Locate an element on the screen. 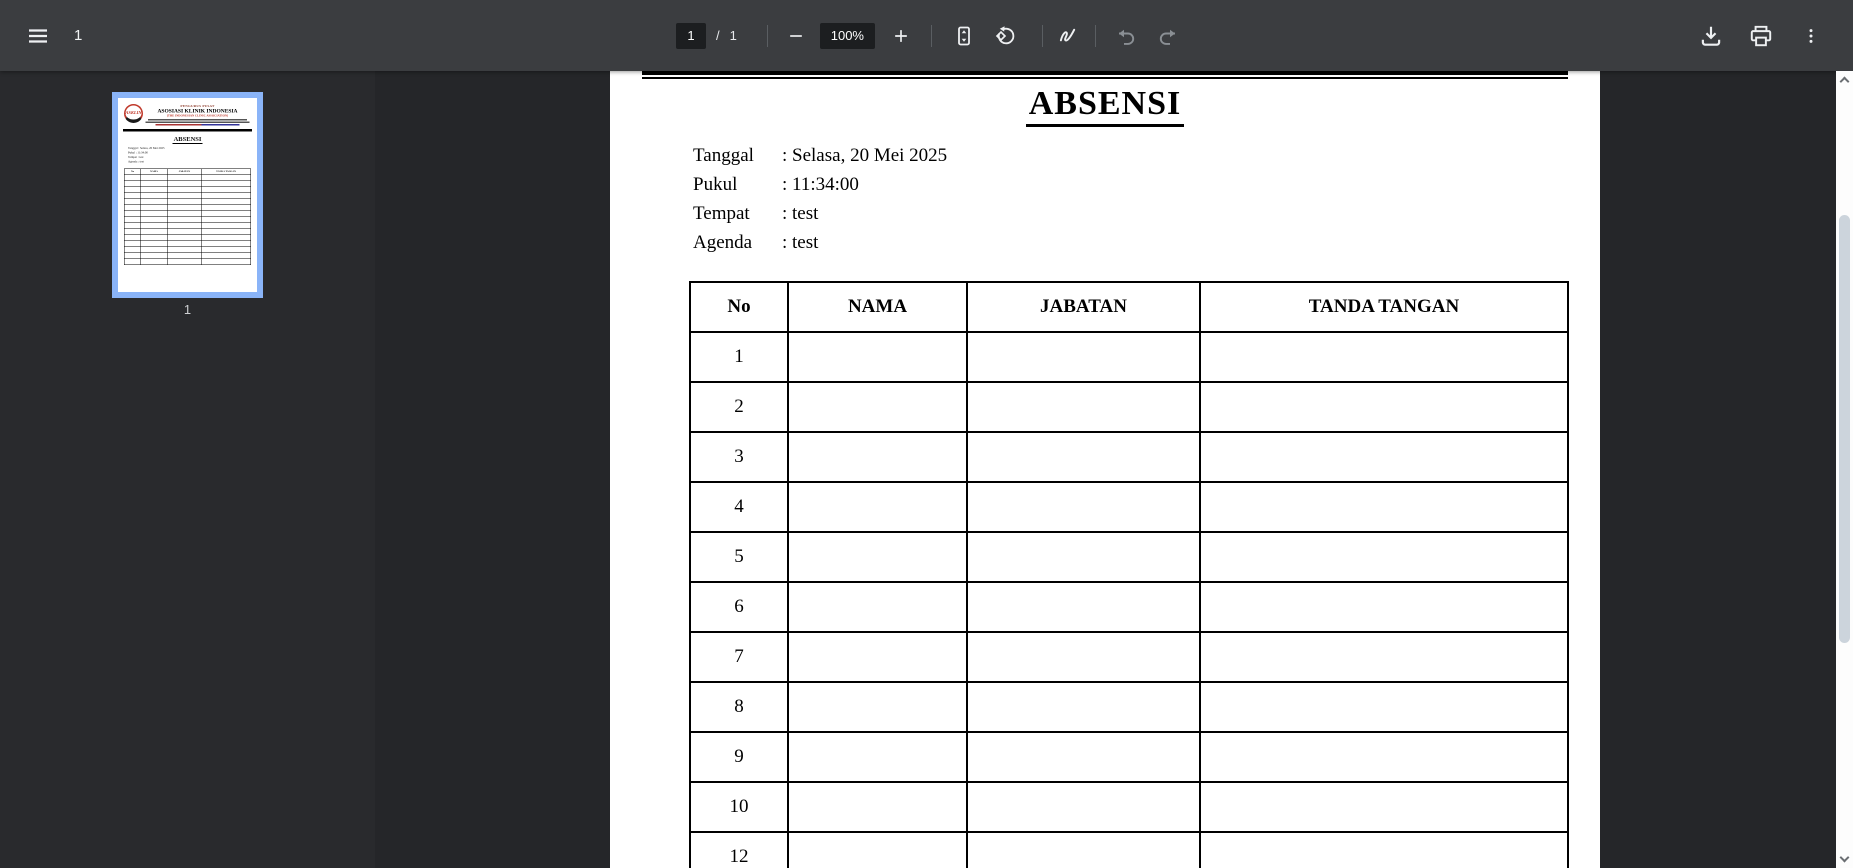  page-number-input is located at coordinates (691, 35).